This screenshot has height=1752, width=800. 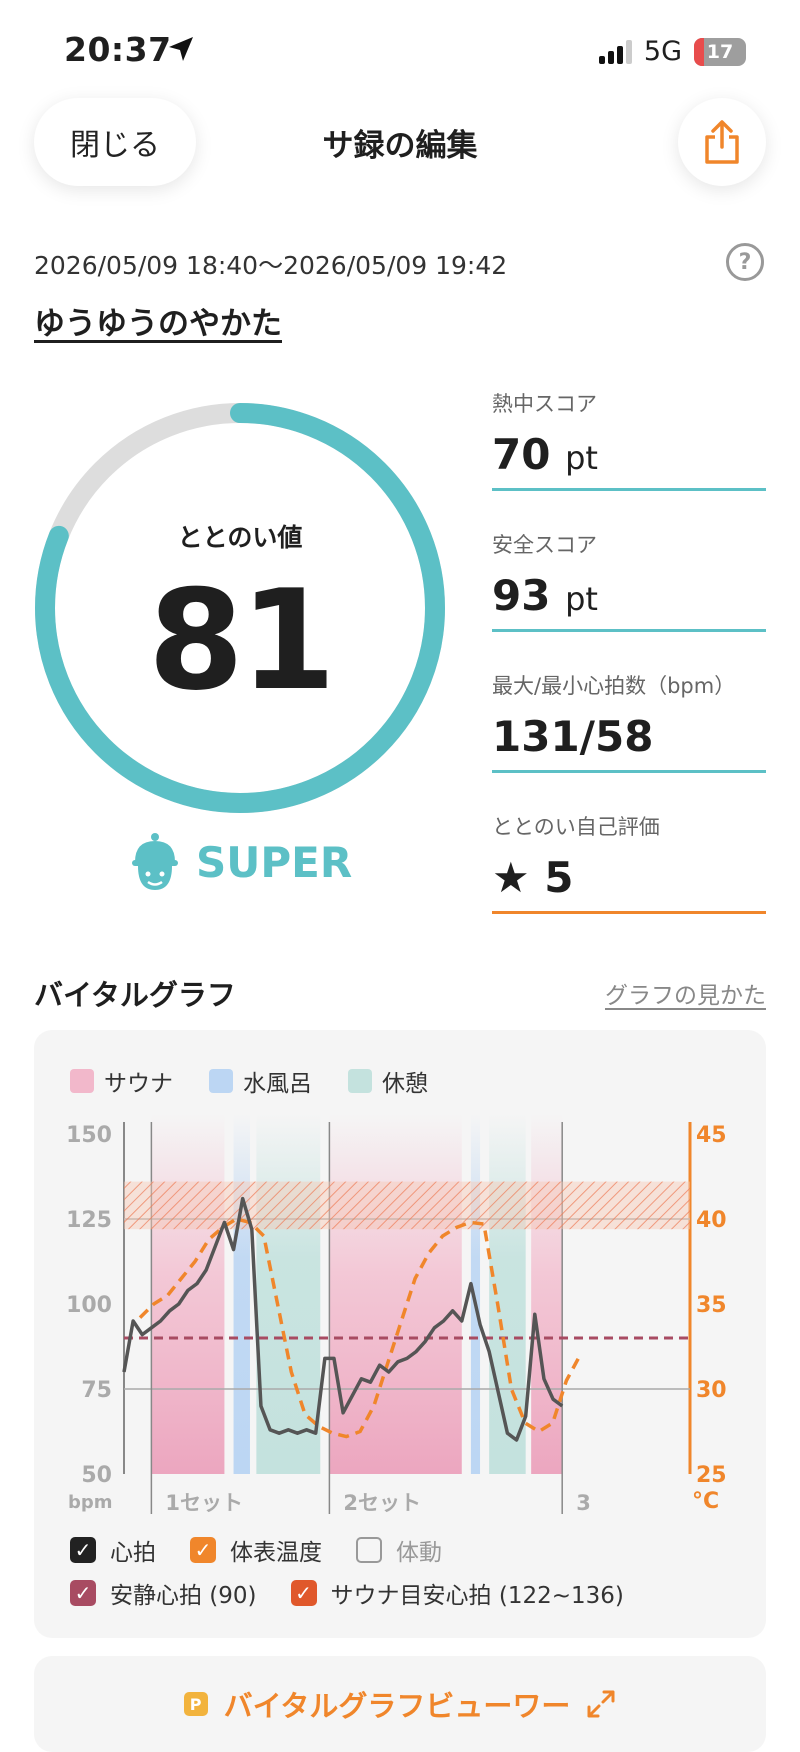 I want to click on status-indicators: 5G 17, so click(x=672, y=51).